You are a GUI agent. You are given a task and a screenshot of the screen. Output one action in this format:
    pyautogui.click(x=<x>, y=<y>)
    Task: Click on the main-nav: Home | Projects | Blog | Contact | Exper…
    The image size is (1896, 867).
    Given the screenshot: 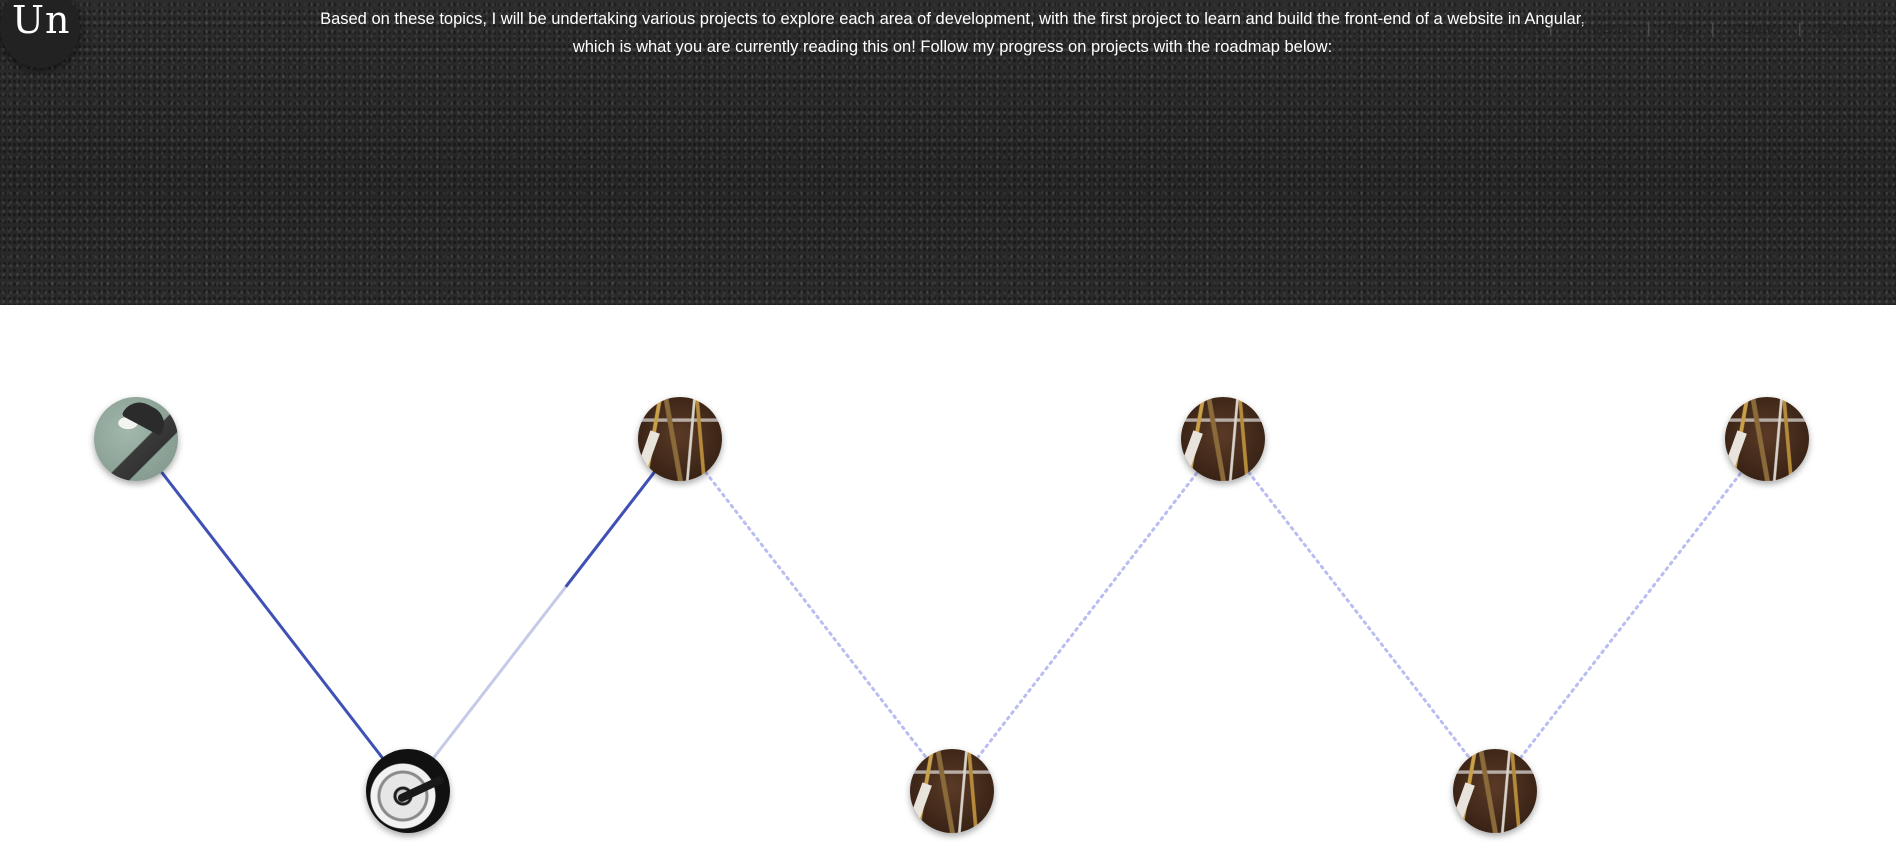 What is the action you would take?
    pyautogui.click(x=1695, y=30)
    